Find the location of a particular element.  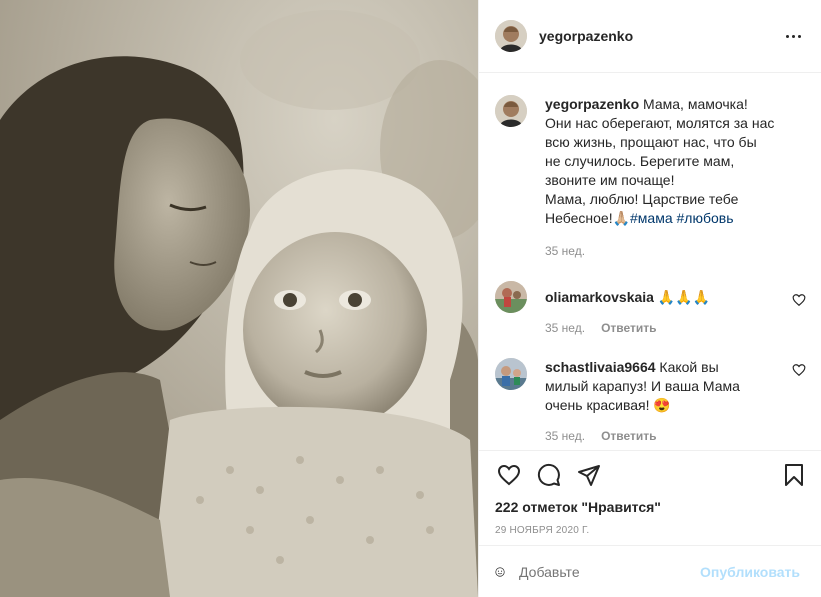

comment-username: schastlivaia9664 is located at coordinates (600, 367).